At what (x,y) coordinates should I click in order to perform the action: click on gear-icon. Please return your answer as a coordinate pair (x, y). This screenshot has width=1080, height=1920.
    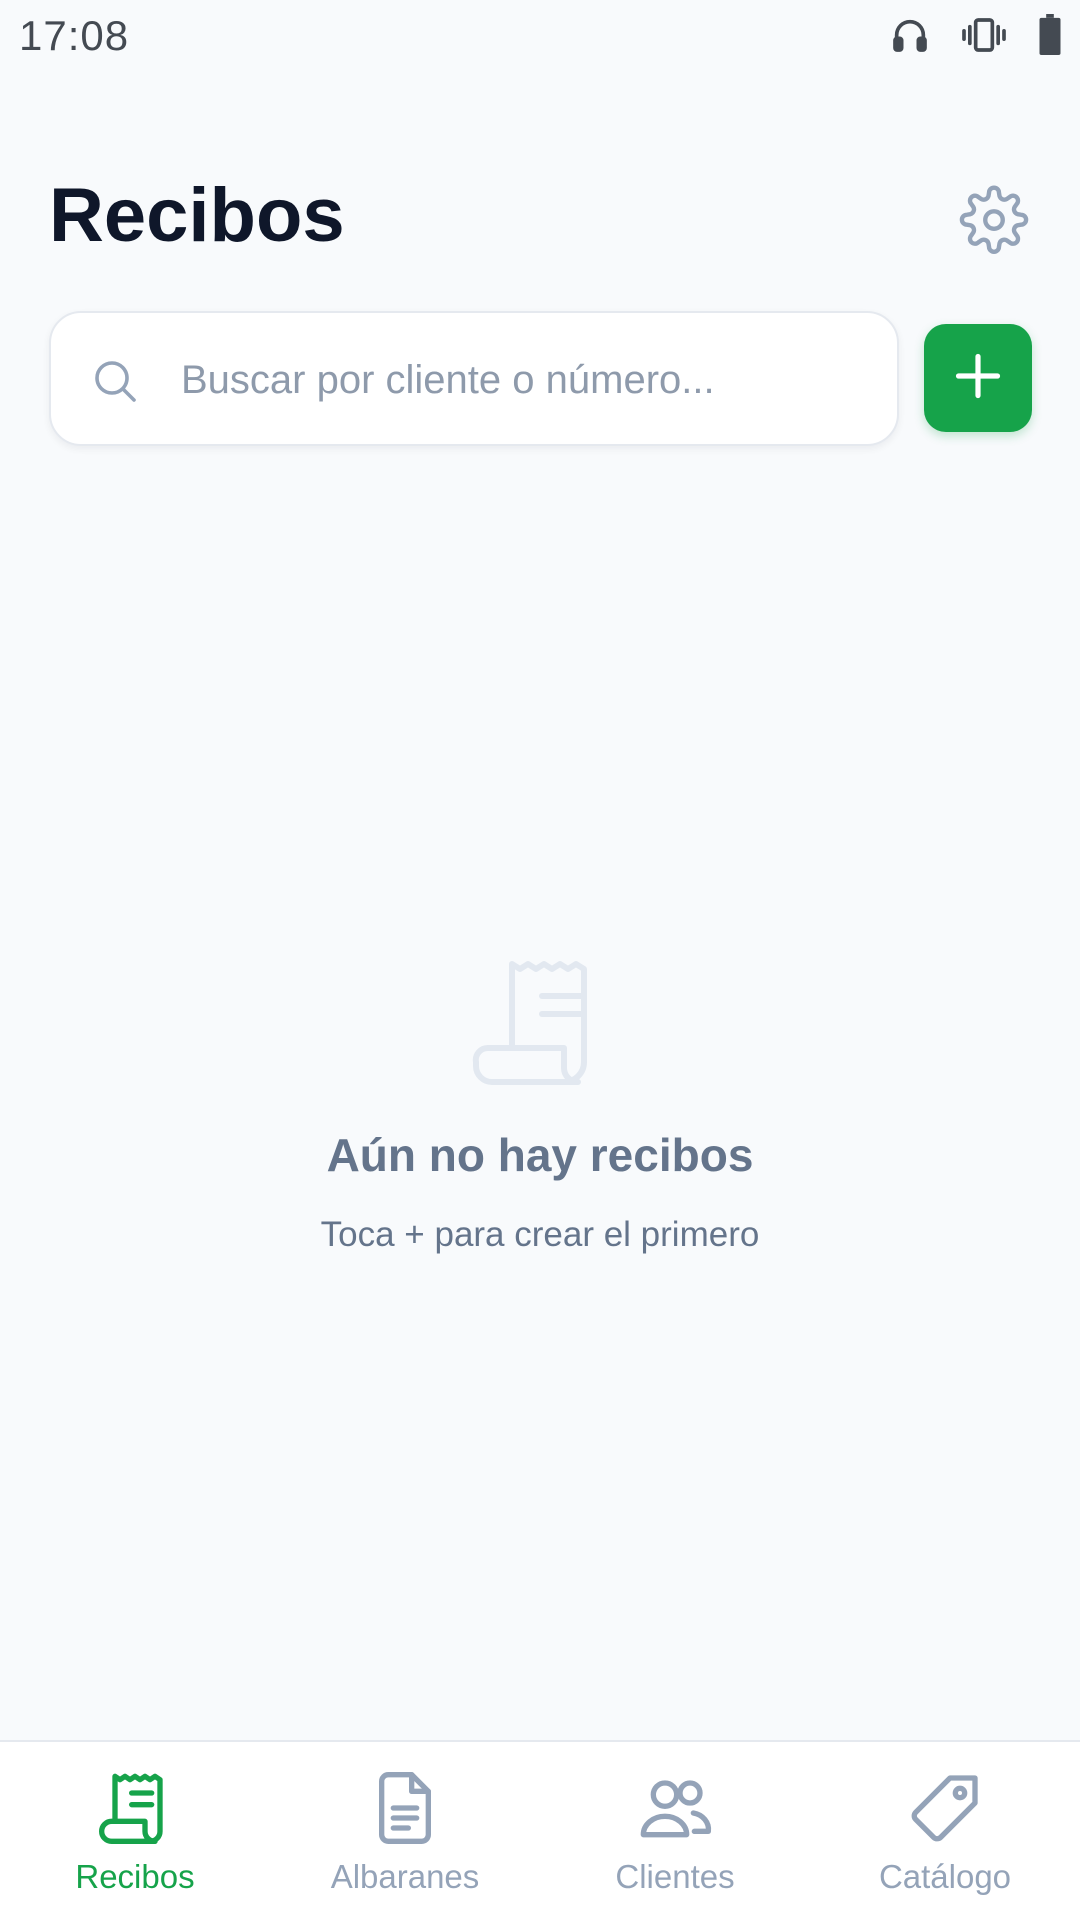
    Looking at the image, I should click on (994, 222).